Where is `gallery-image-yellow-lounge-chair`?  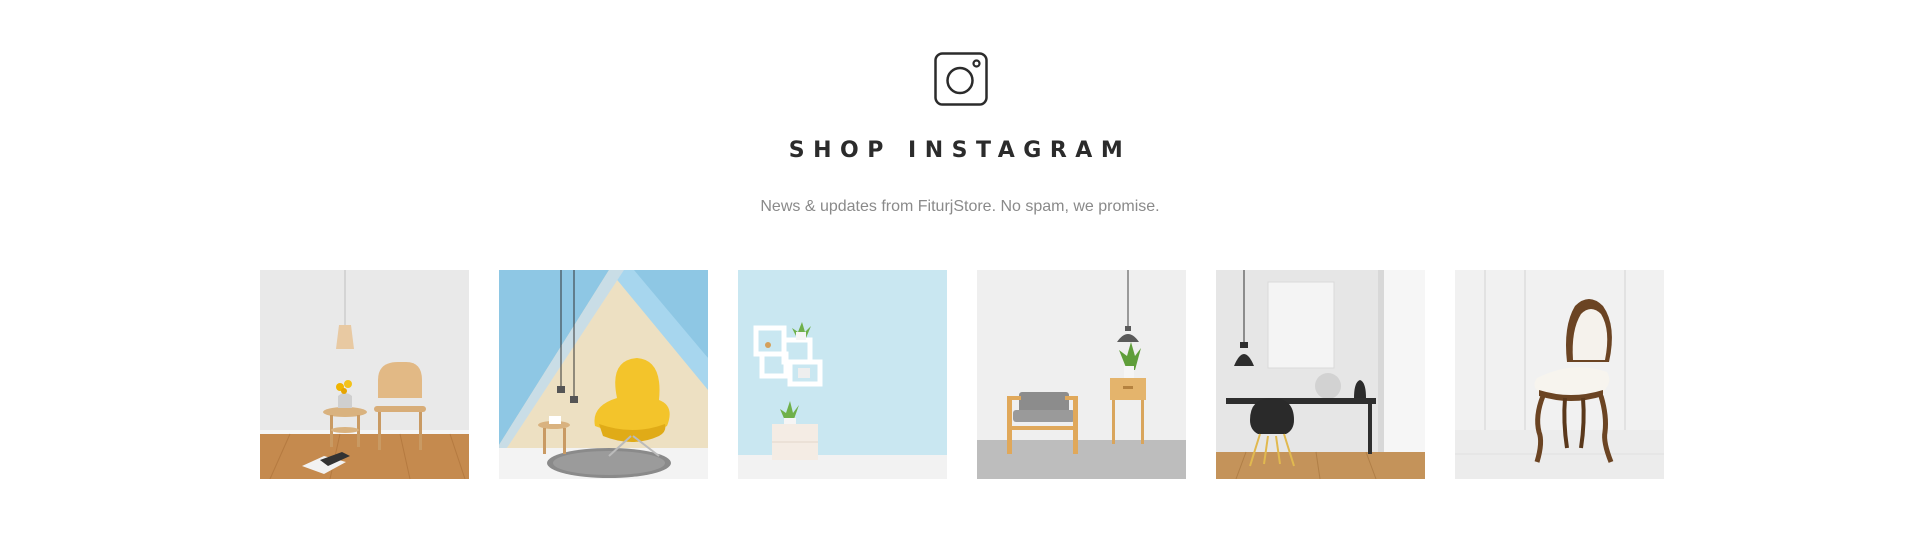
gallery-image-yellow-lounge-chair is located at coordinates (603, 374).